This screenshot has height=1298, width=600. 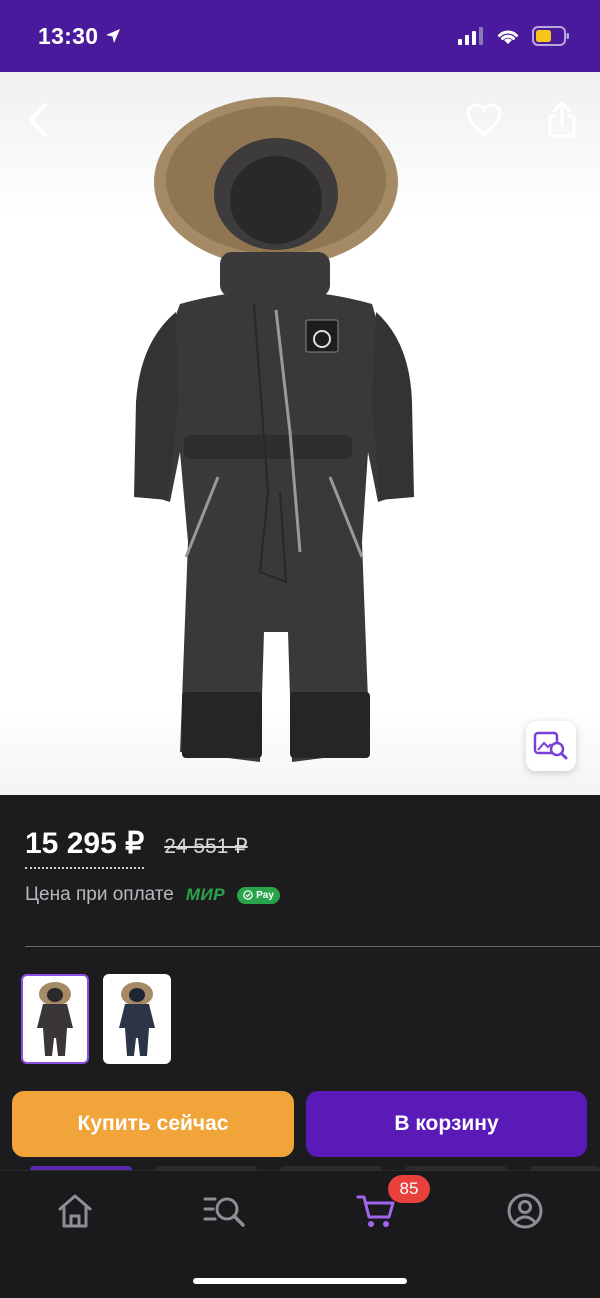 I want to click on variant-thumb-navy, so click(x=137, y=1019).